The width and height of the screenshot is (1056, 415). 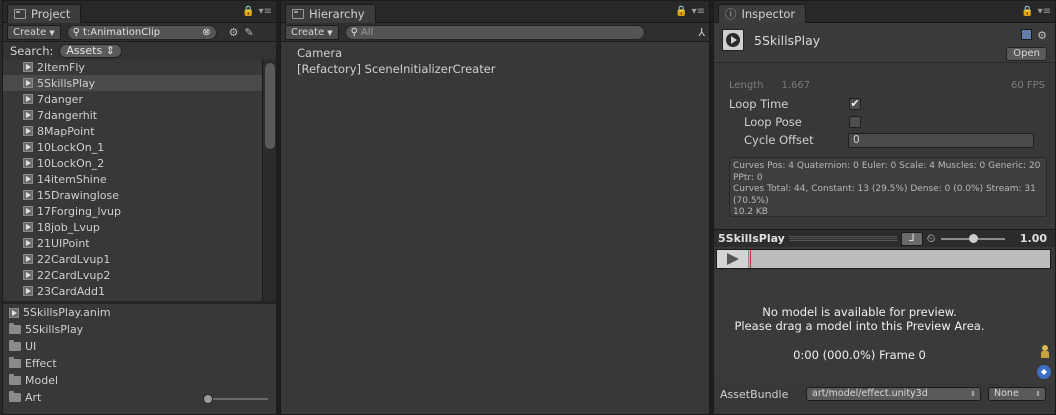 I want to click on folder-list-item: UI, so click(x=139, y=346).